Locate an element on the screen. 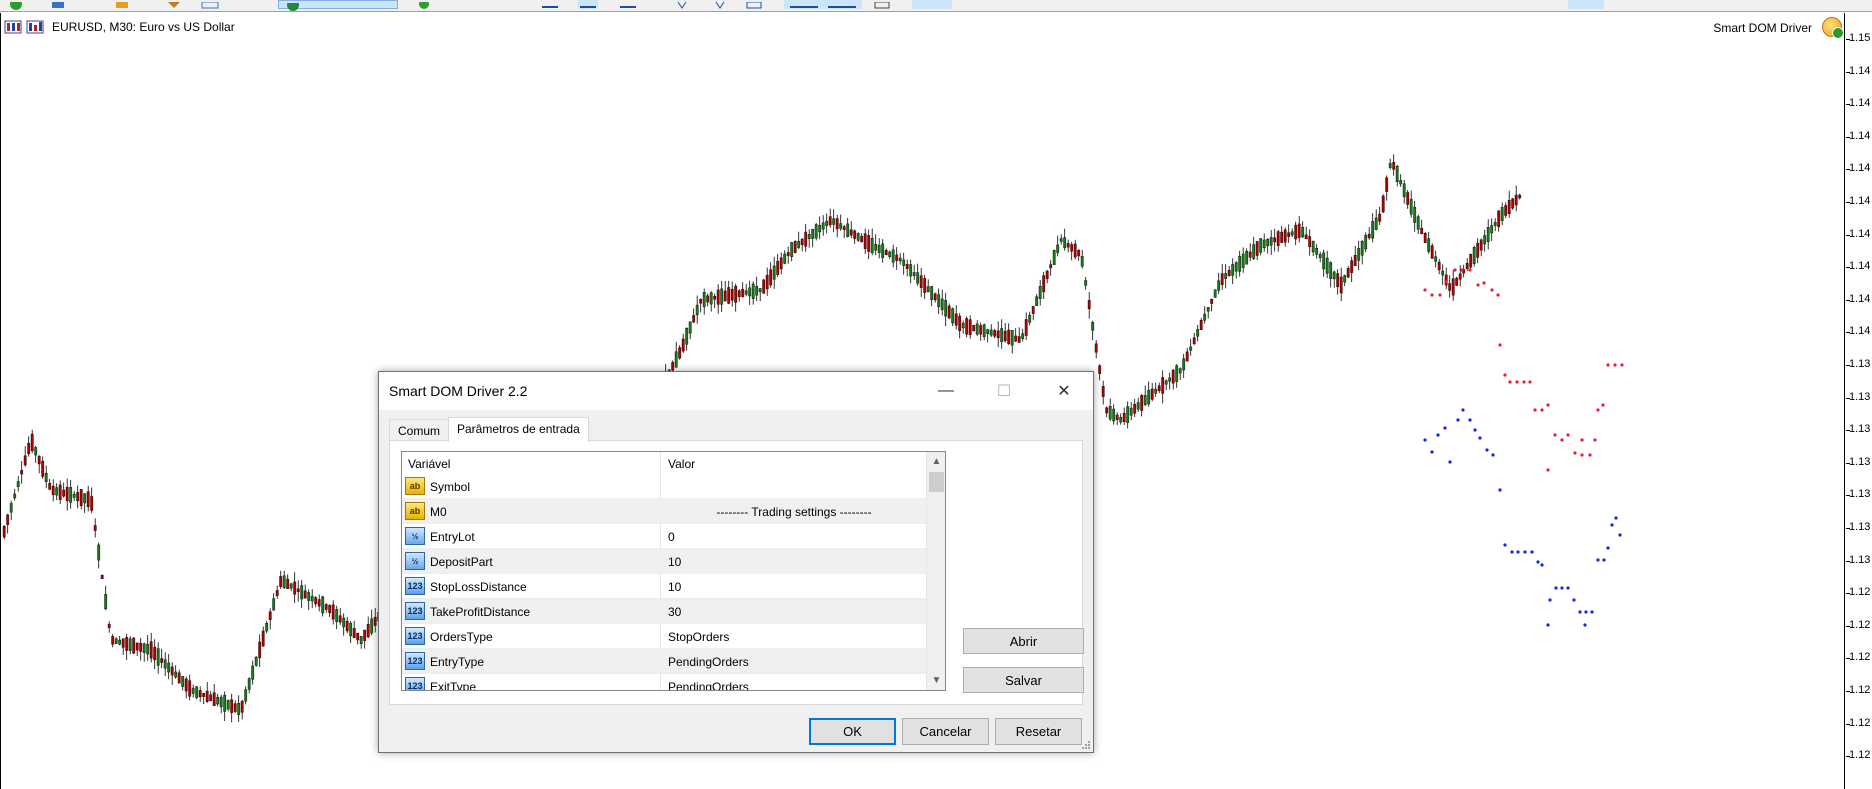 The width and height of the screenshot is (1872, 789). double-type-icon: ½ is located at coordinates (415, 536).